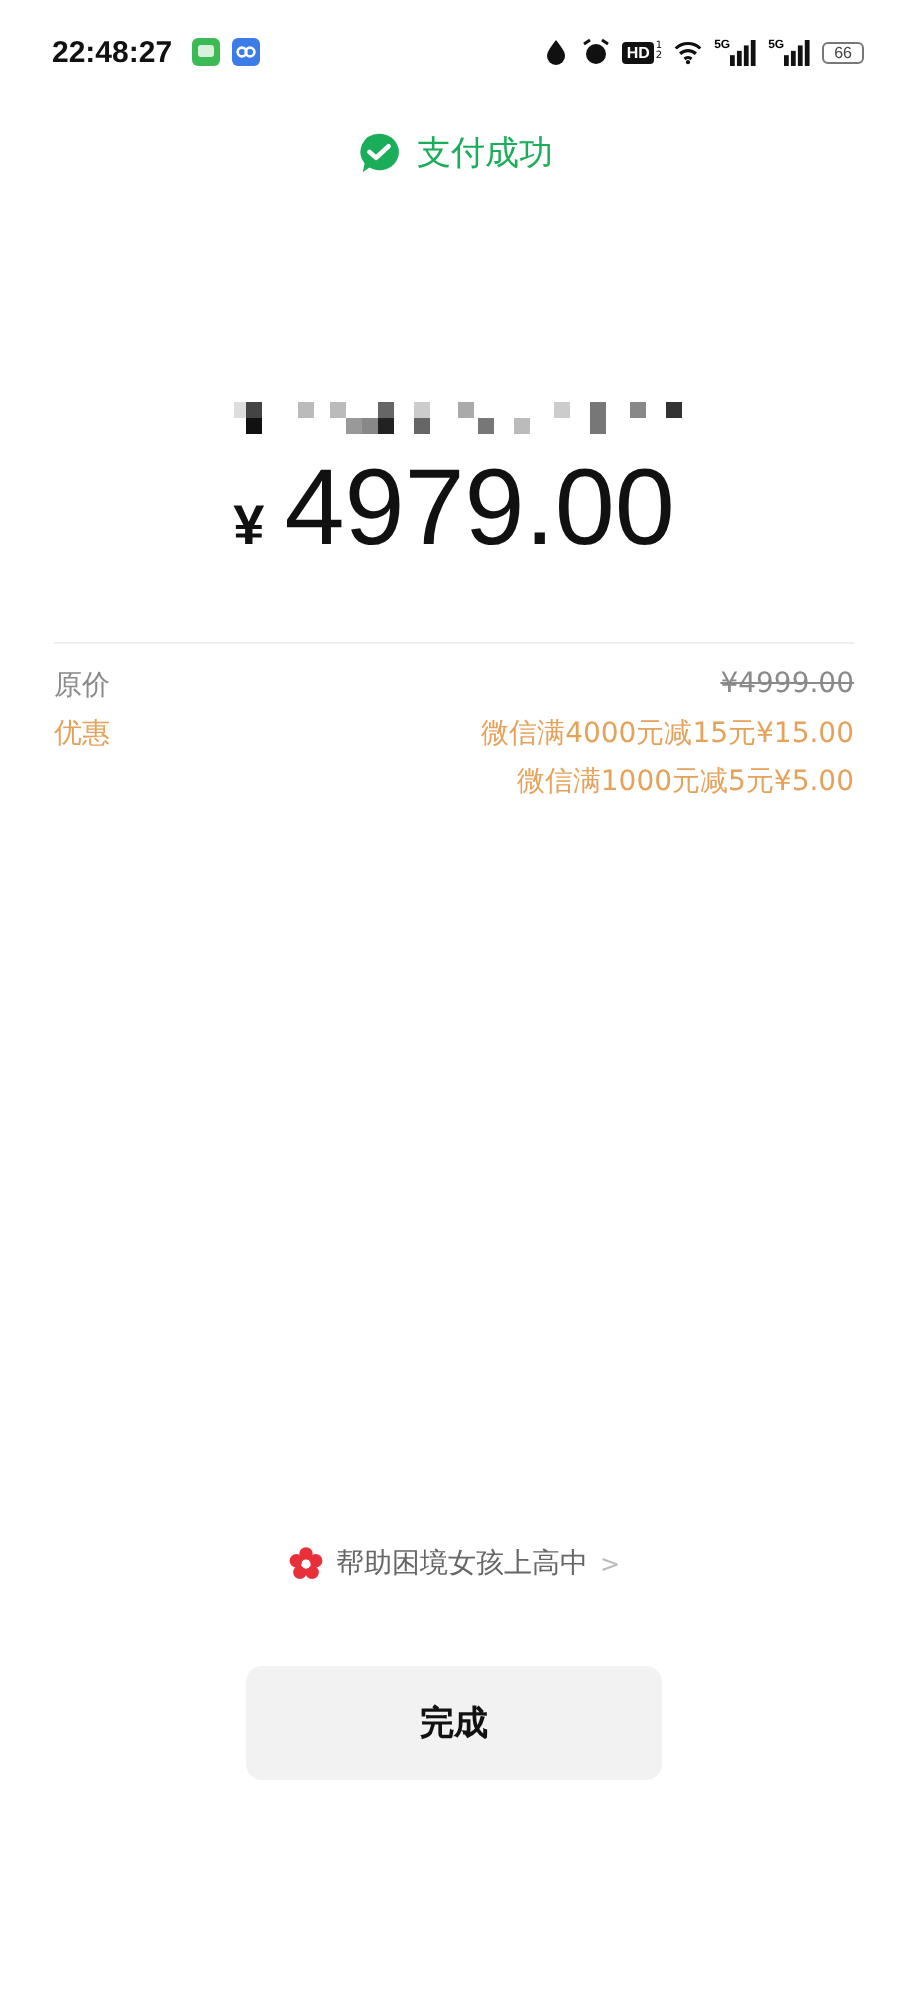 This screenshot has height=2000, width=908. Describe the element at coordinates (454, 1723) in the screenshot. I see `done-button: 完成` at that location.